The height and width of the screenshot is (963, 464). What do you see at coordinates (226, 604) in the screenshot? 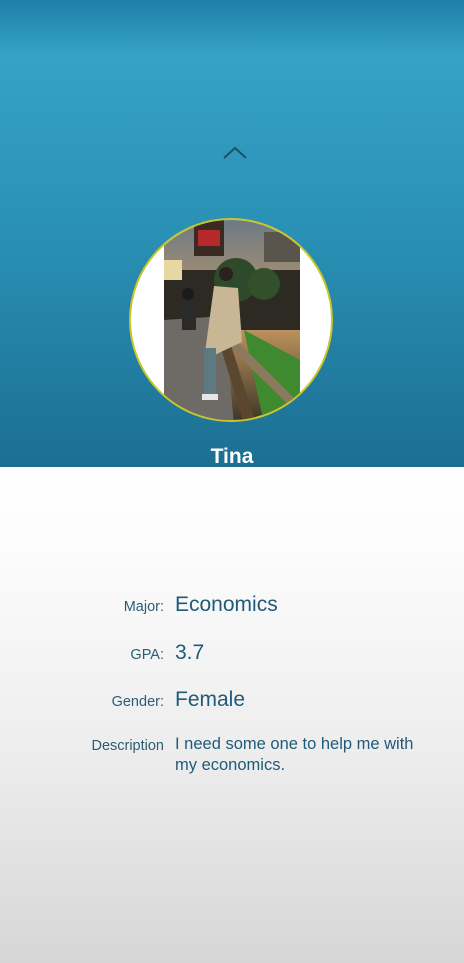
I see `major-value: Economics` at bounding box center [226, 604].